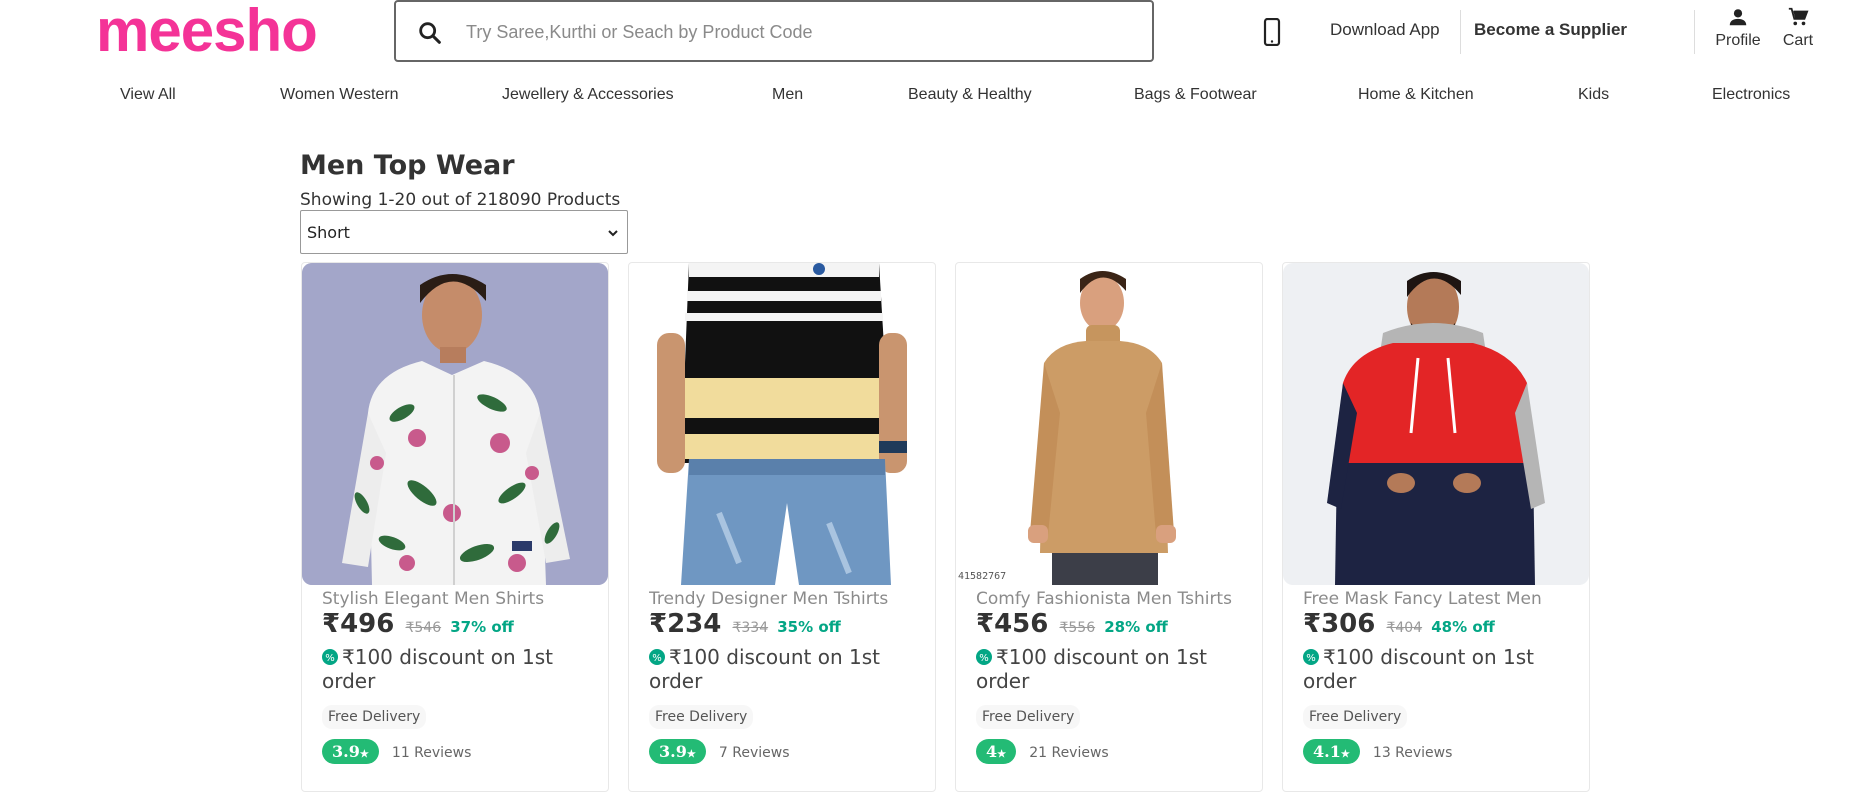 This screenshot has height=796, width=1875. What do you see at coordinates (1443, 599) in the screenshot?
I see `product-name: Free Mask Fancy Latest Men` at bounding box center [1443, 599].